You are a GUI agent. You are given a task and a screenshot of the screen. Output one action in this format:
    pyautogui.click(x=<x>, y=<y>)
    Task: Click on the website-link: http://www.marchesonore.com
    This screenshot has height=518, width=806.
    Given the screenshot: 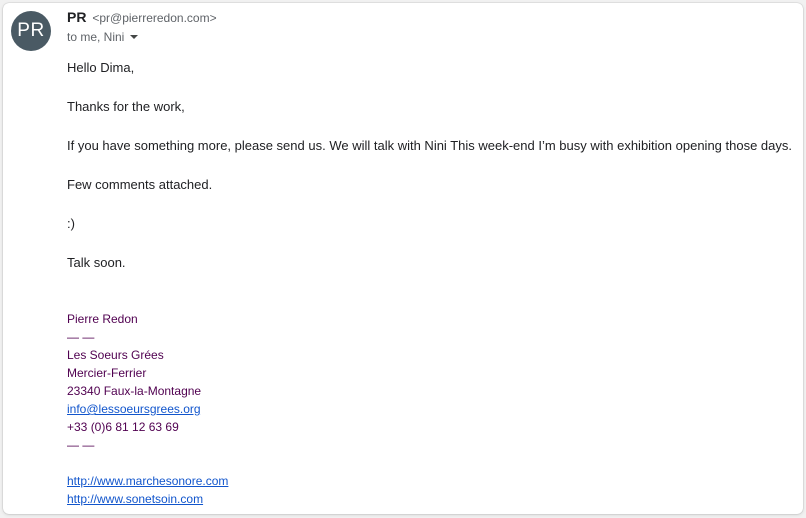 What is the action you would take?
    pyautogui.click(x=147, y=481)
    